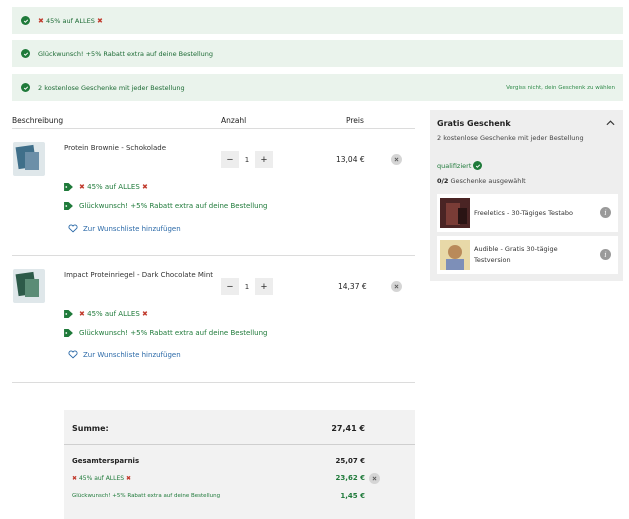 This screenshot has width=629, height=519. Describe the element at coordinates (443, 181) in the screenshot. I see `selected-count: 0/2` at that location.